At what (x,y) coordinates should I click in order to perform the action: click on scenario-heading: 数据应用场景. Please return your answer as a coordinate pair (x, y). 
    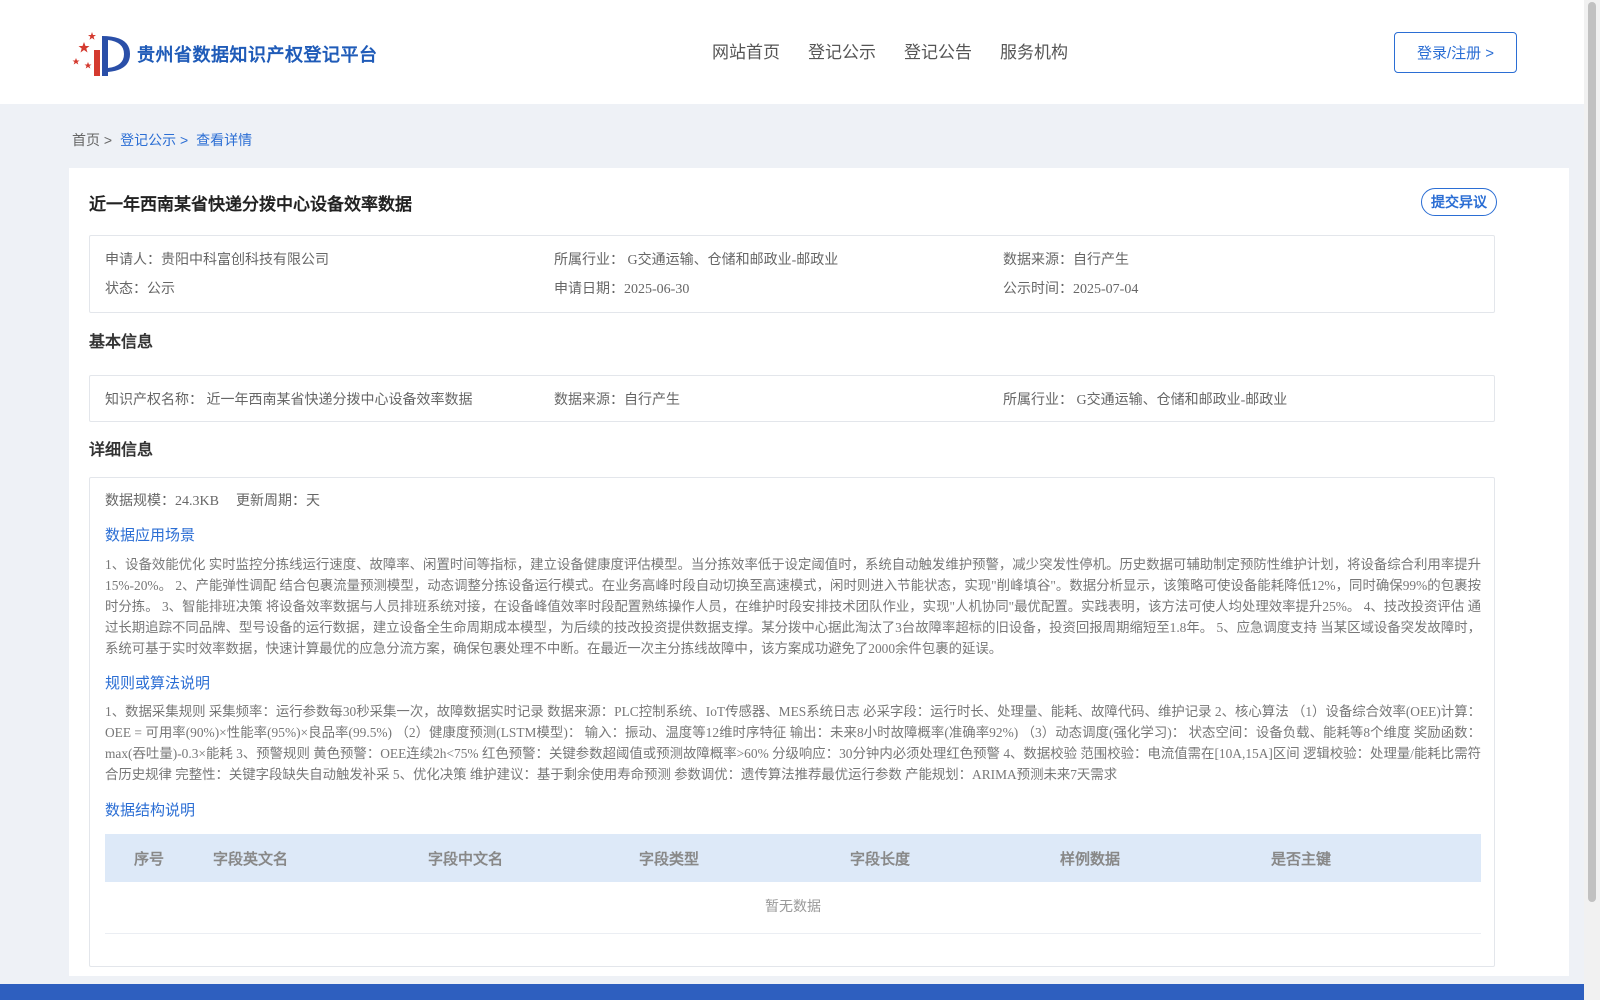
    Looking at the image, I should click on (150, 536).